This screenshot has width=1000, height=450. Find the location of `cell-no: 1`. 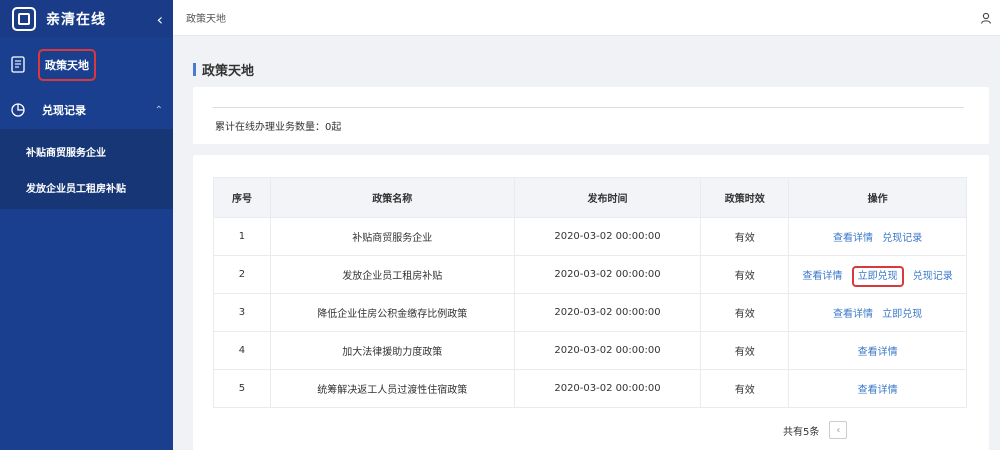

cell-no: 1 is located at coordinates (242, 236).